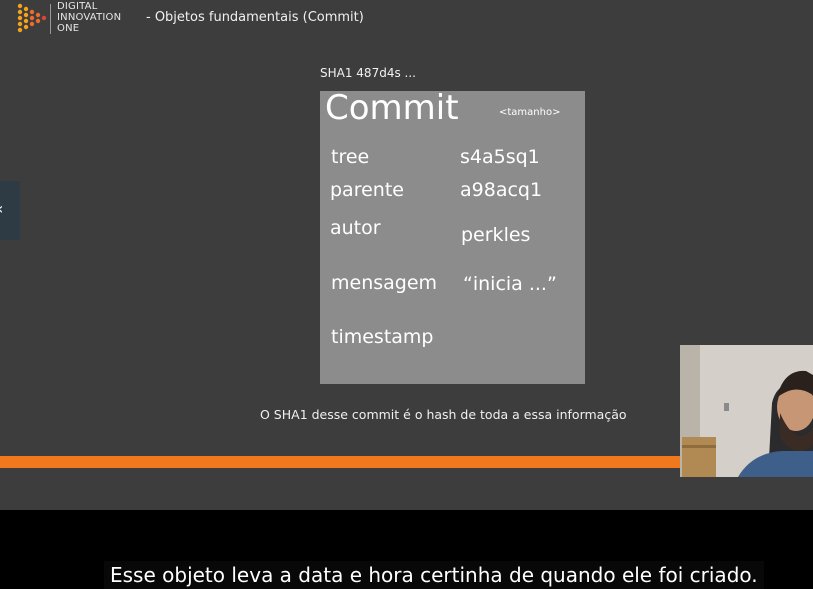 Image resolution: width=813 pixels, height=589 pixels. What do you see at coordinates (530, 112) in the screenshot?
I see `size-tag: <tamanho>` at bounding box center [530, 112].